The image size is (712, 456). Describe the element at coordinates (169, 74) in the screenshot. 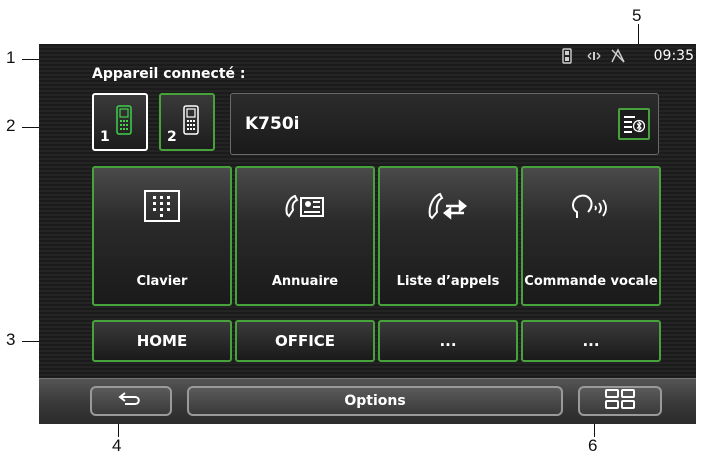

I see `connected-device-label: Appareil connecté :` at that location.